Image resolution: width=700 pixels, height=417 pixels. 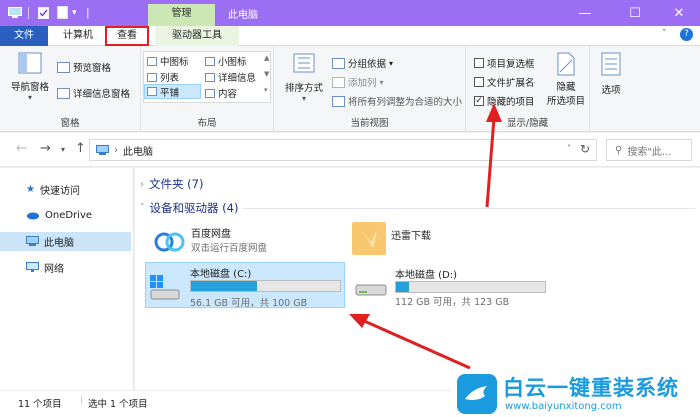 I want to click on arrow-head, so click(x=494, y=112).